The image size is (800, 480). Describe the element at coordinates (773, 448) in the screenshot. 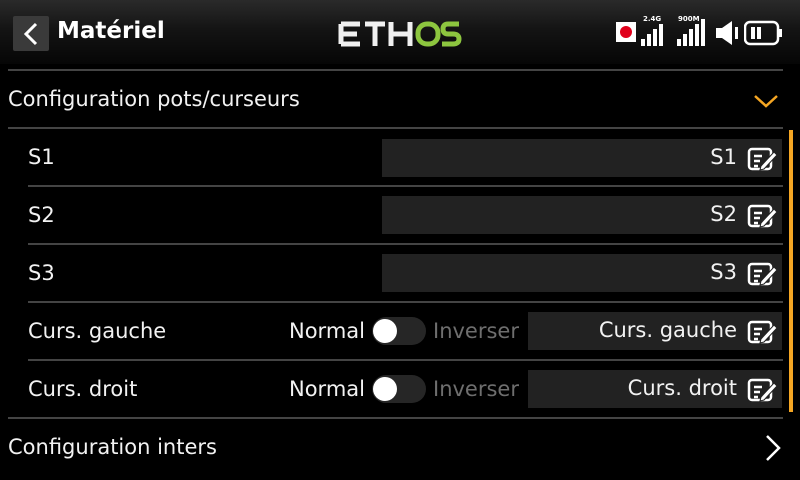

I see `chevron-right-icon` at that location.